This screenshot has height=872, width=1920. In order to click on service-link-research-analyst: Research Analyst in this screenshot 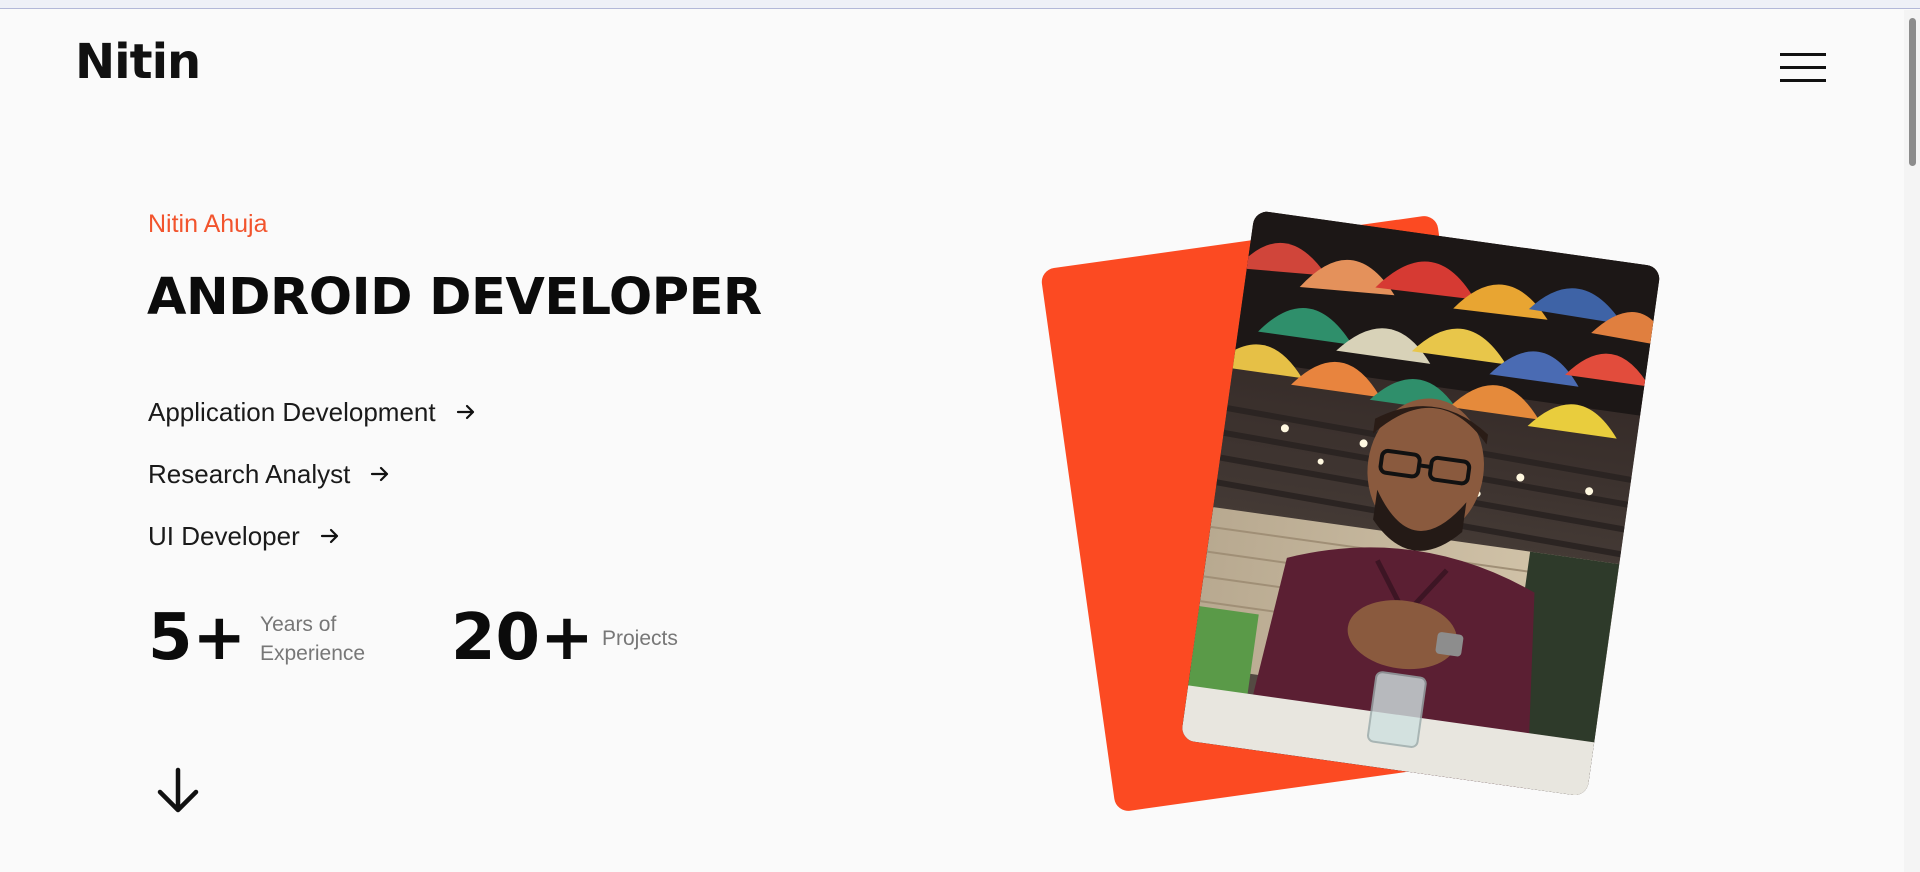, I will do `click(312, 474)`.